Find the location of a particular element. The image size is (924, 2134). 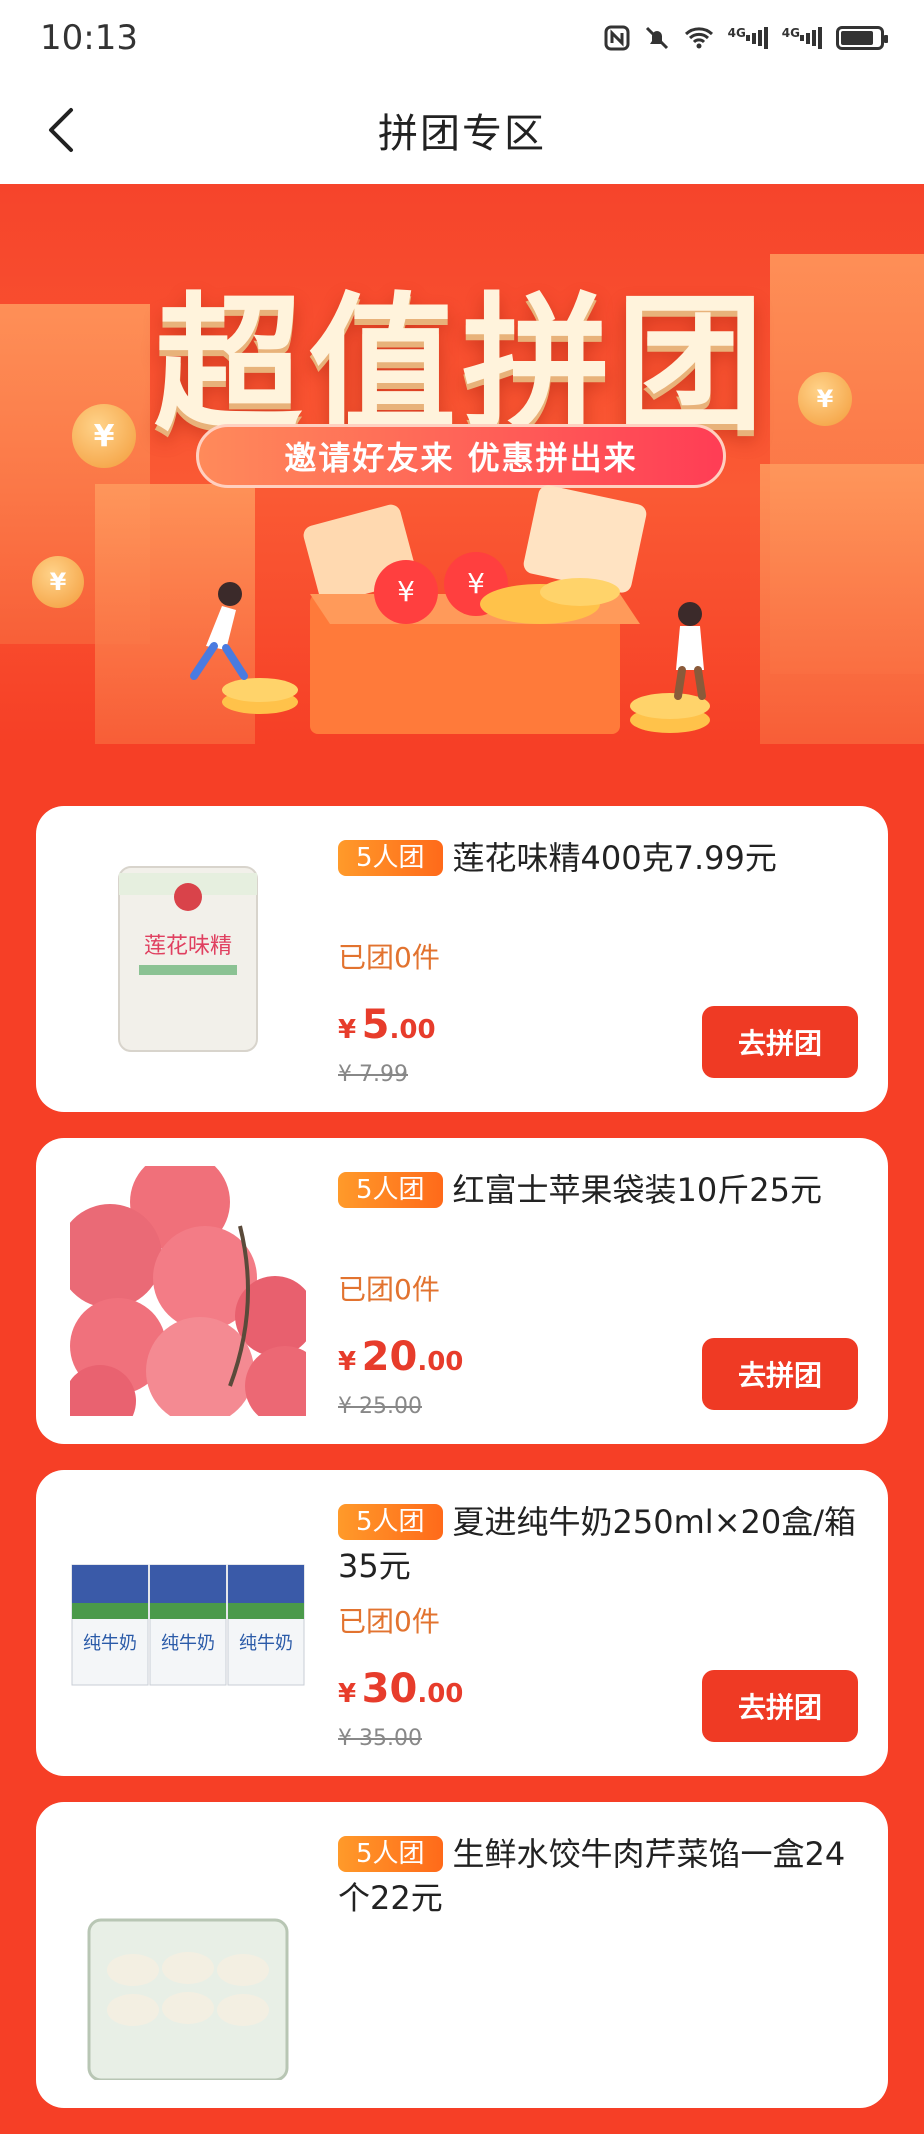

product-info: 5人团 生鲜水饺牛肉芹菜馅一盒24个22元 is located at coordinates (598, 1962).